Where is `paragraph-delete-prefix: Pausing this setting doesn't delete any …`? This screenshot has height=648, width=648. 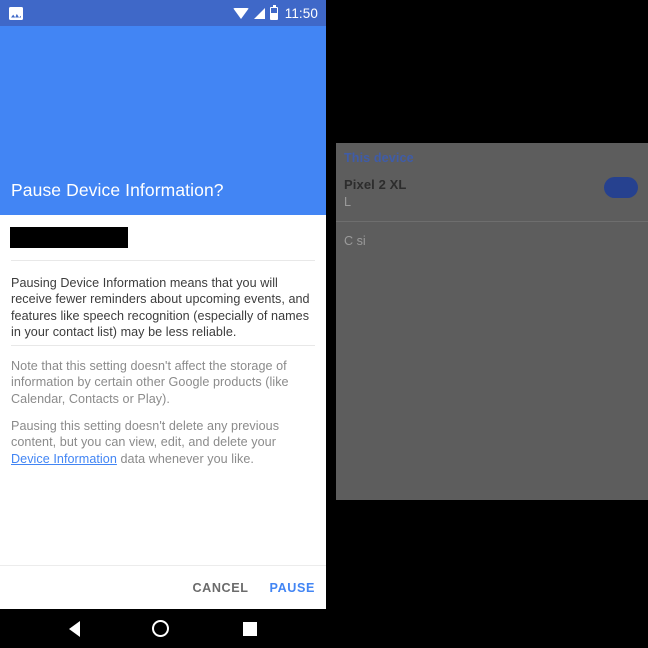
paragraph-delete-prefix: Pausing this setting doesn't delete any … is located at coordinates (145, 434).